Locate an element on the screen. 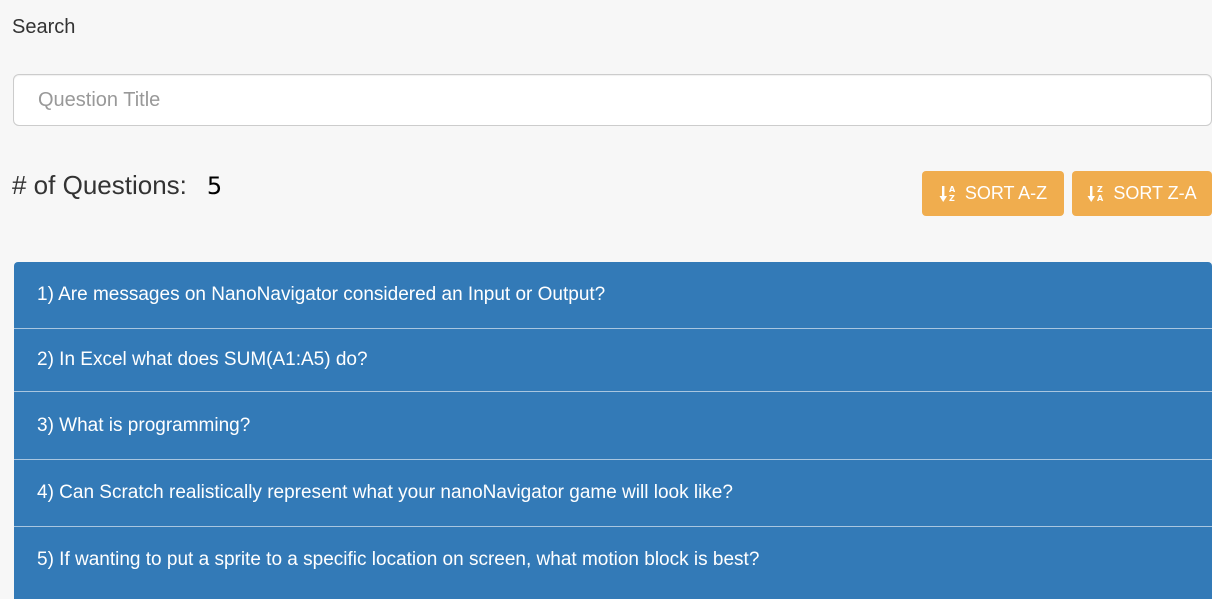  sort-a-z-label: SORT A-Z is located at coordinates (1006, 193).